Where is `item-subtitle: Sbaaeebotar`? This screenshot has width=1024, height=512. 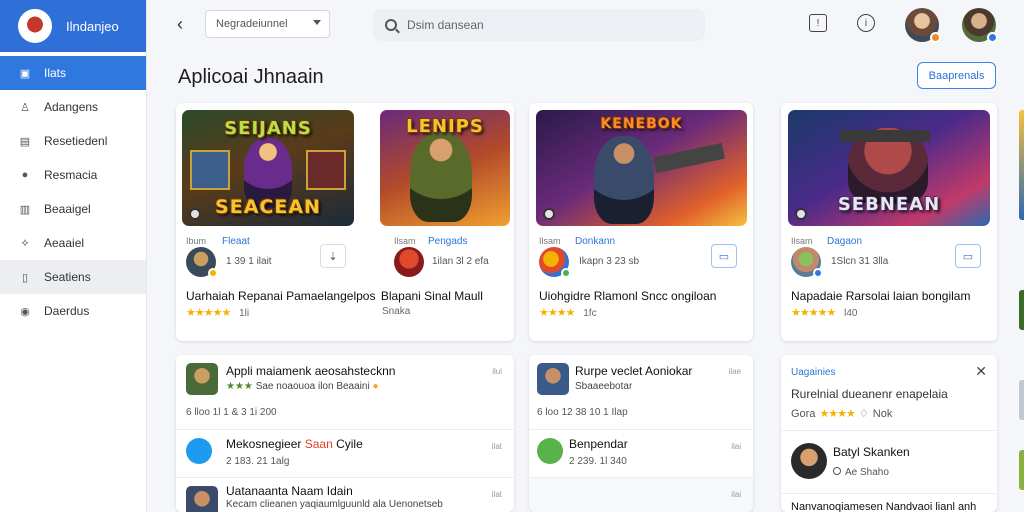
item-subtitle: Sbaaeebotar is located at coordinates (604, 386).